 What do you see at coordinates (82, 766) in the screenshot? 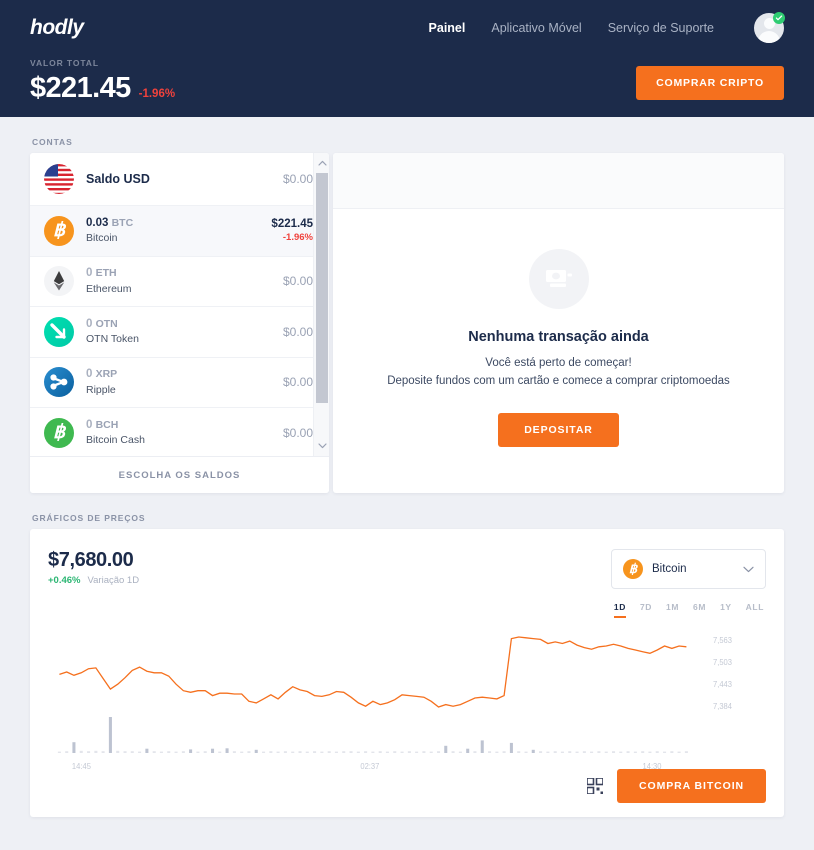
I see `x-axis-tick-label: 14:45` at bounding box center [82, 766].